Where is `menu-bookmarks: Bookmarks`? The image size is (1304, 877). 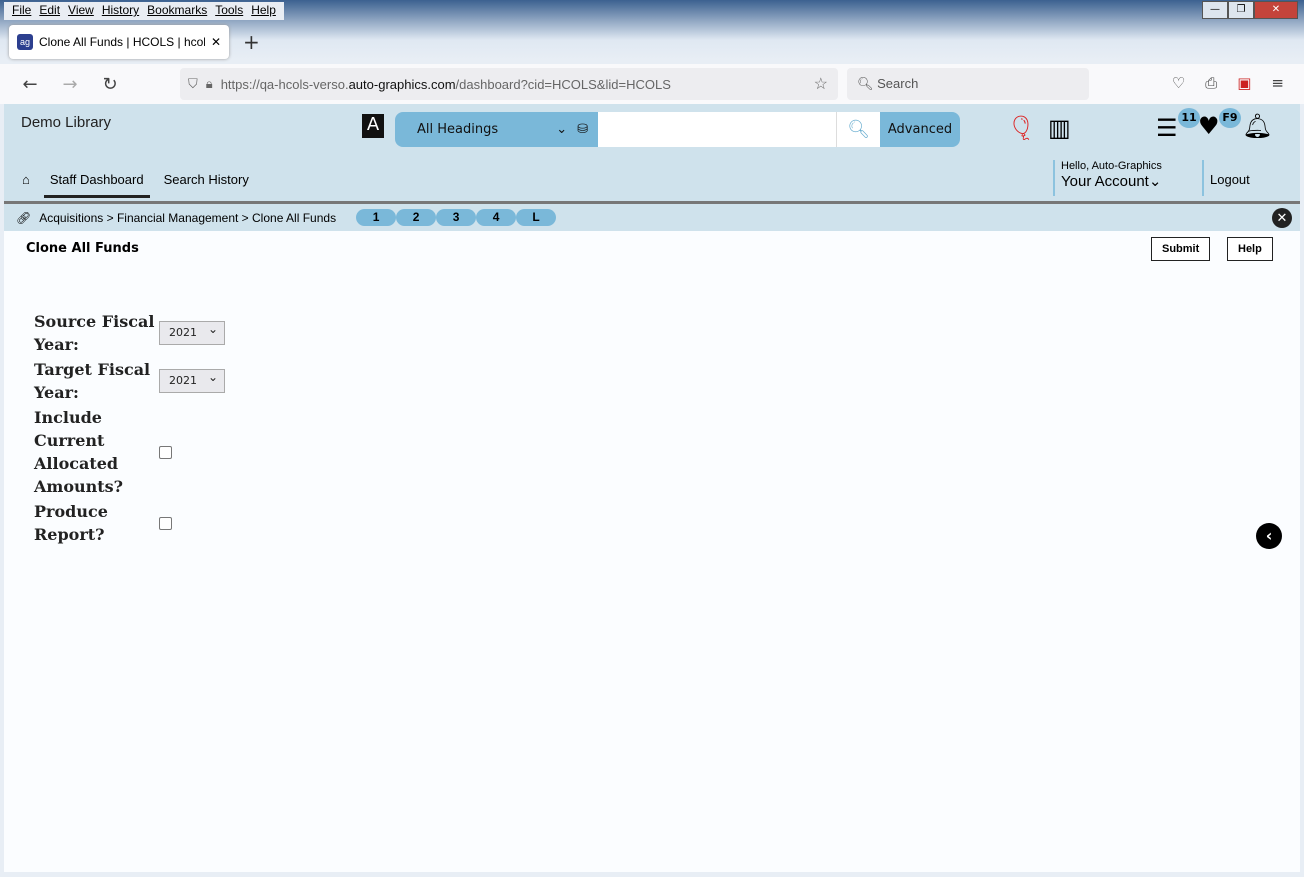 menu-bookmarks: Bookmarks is located at coordinates (177, 11).